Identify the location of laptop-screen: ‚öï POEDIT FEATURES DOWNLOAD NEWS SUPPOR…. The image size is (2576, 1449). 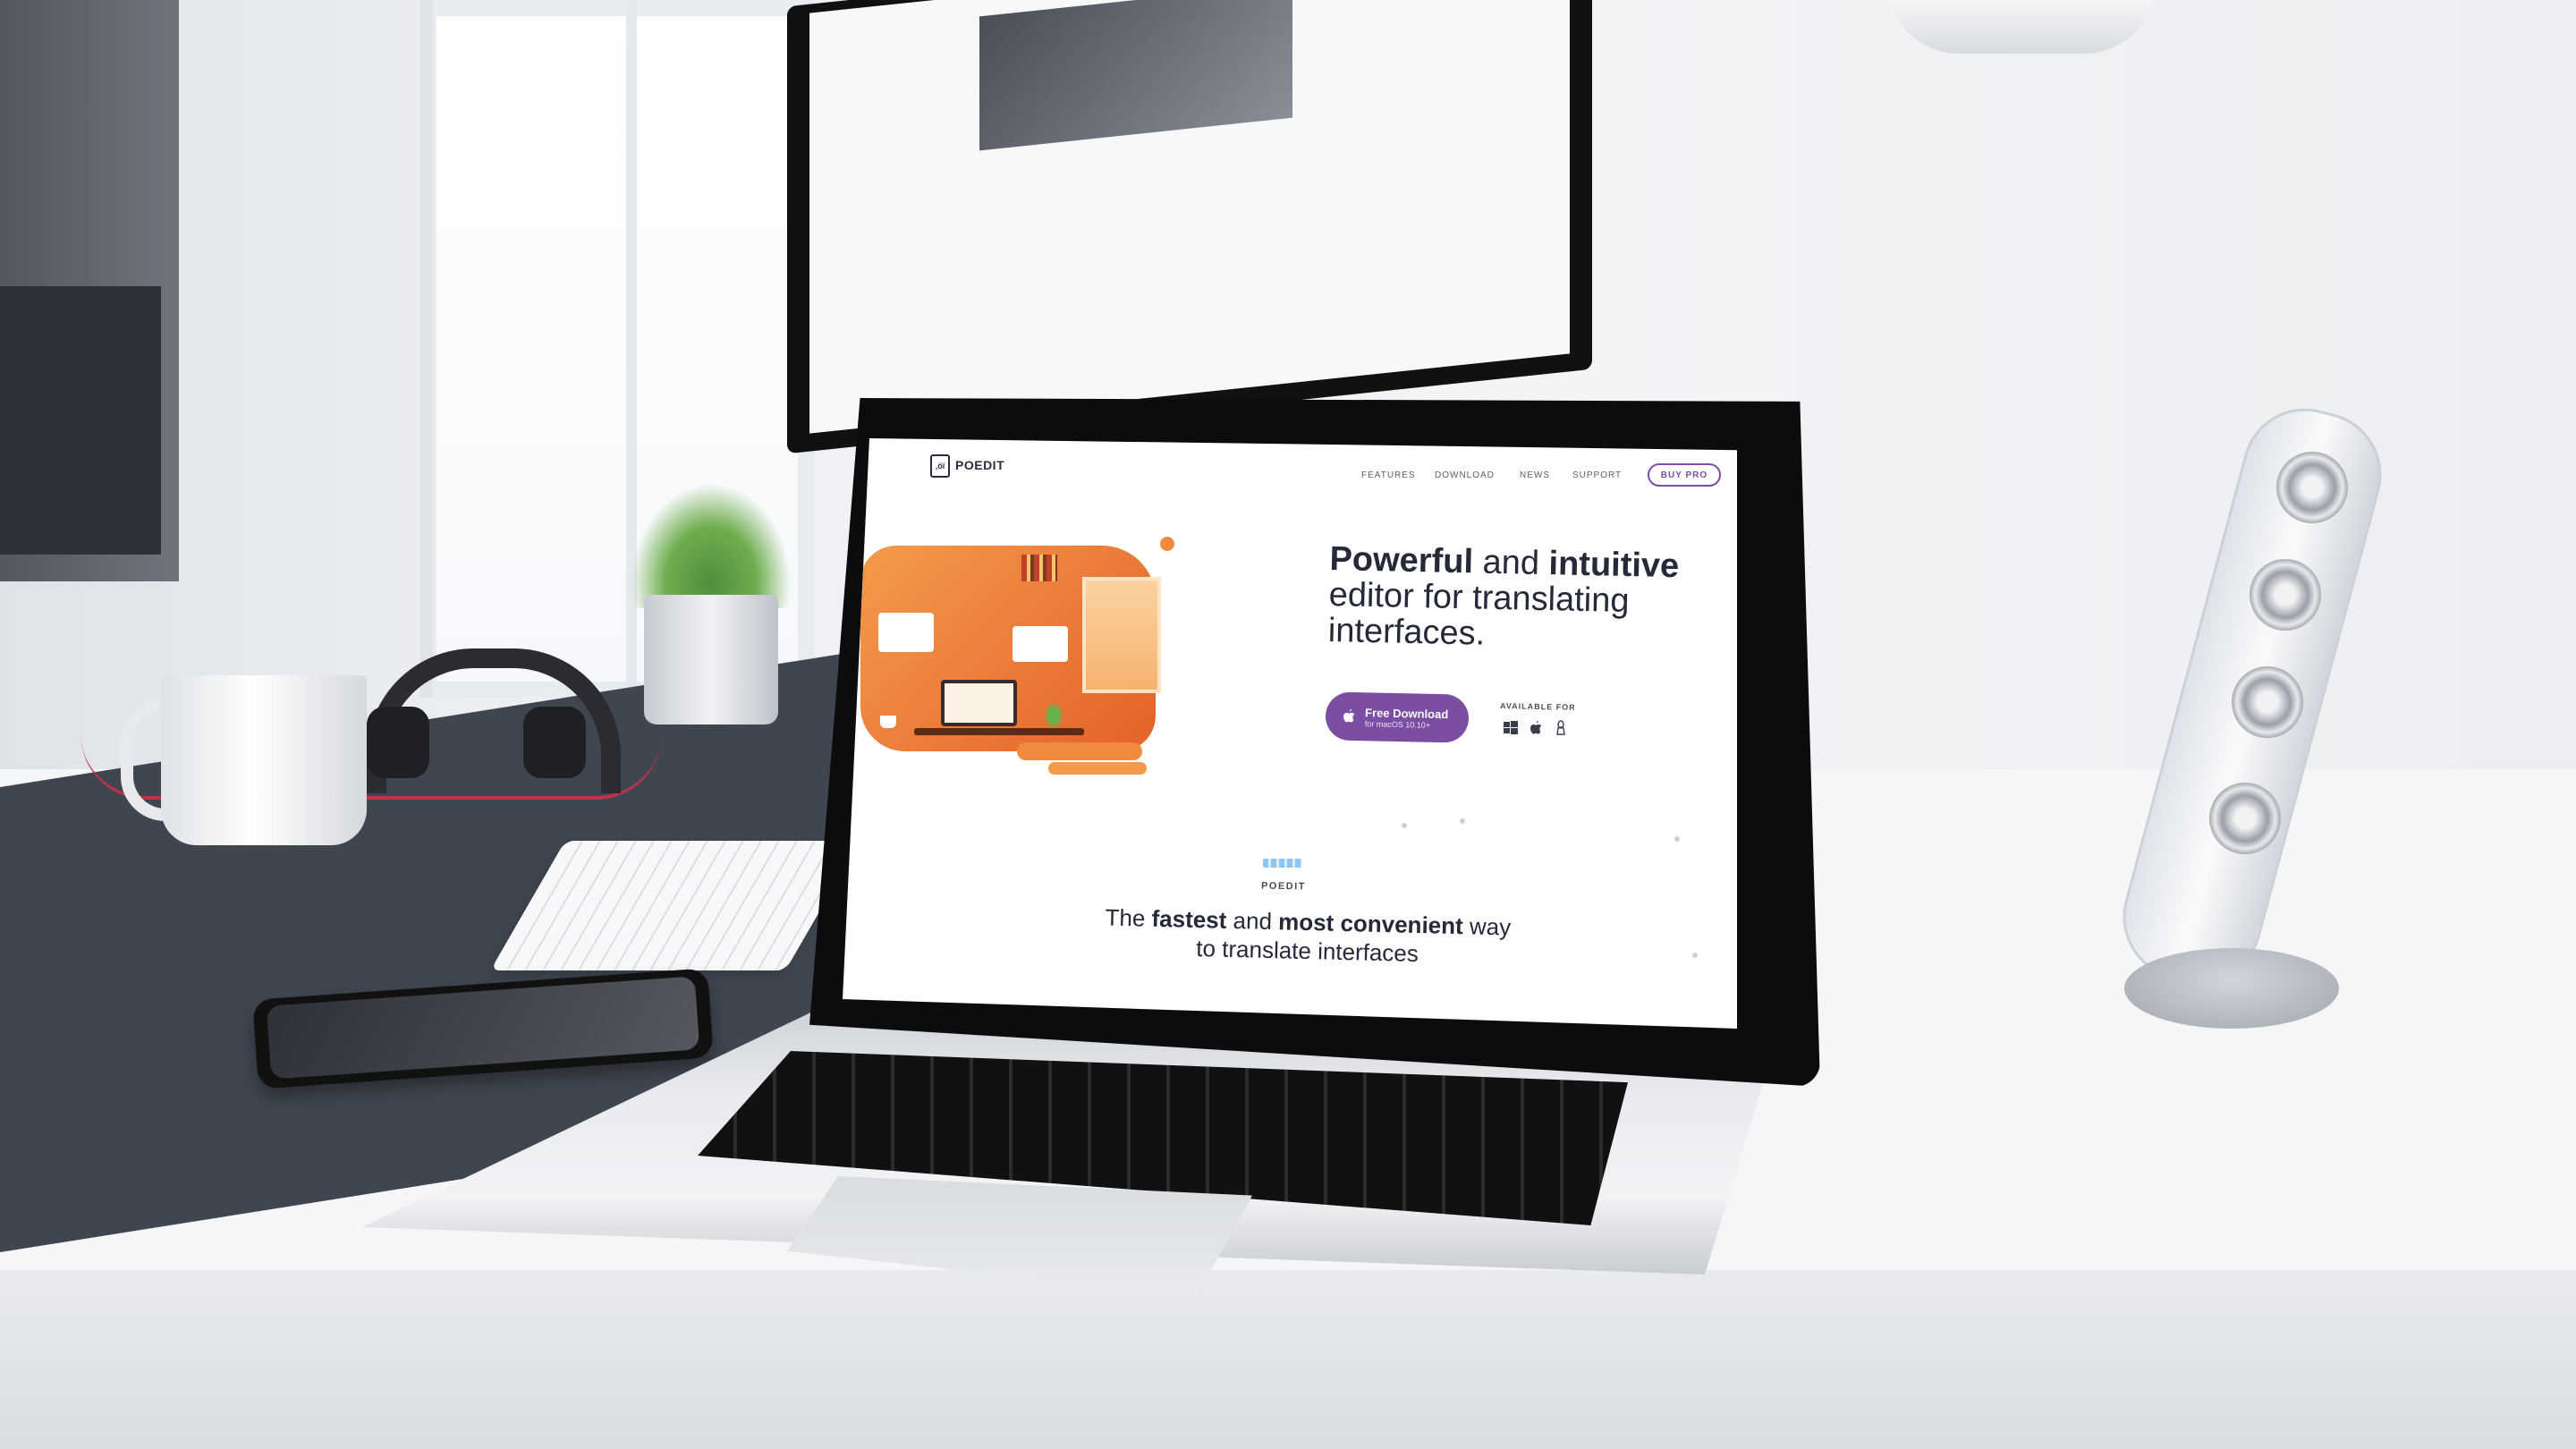
(1290, 733).